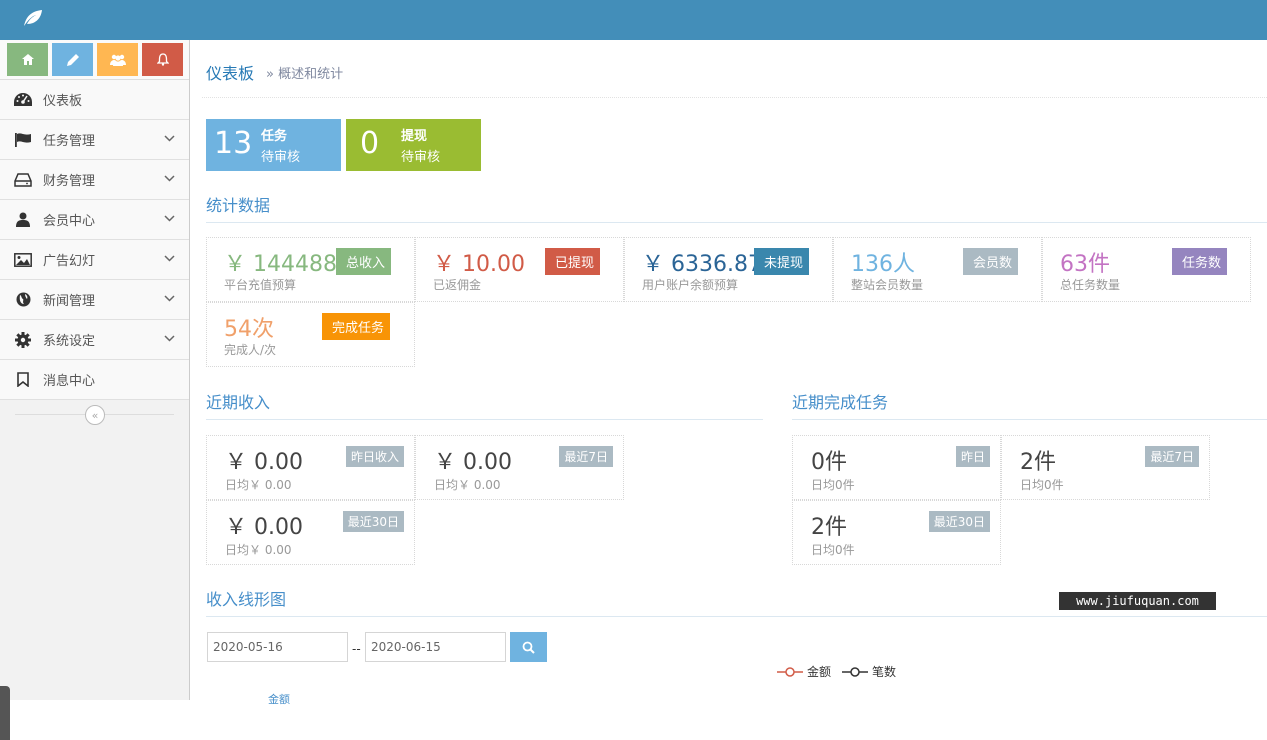 This screenshot has width=1267, height=740. Describe the element at coordinates (1172, 456) in the screenshot. I see `tasks-tag: 最近7日` at that location.